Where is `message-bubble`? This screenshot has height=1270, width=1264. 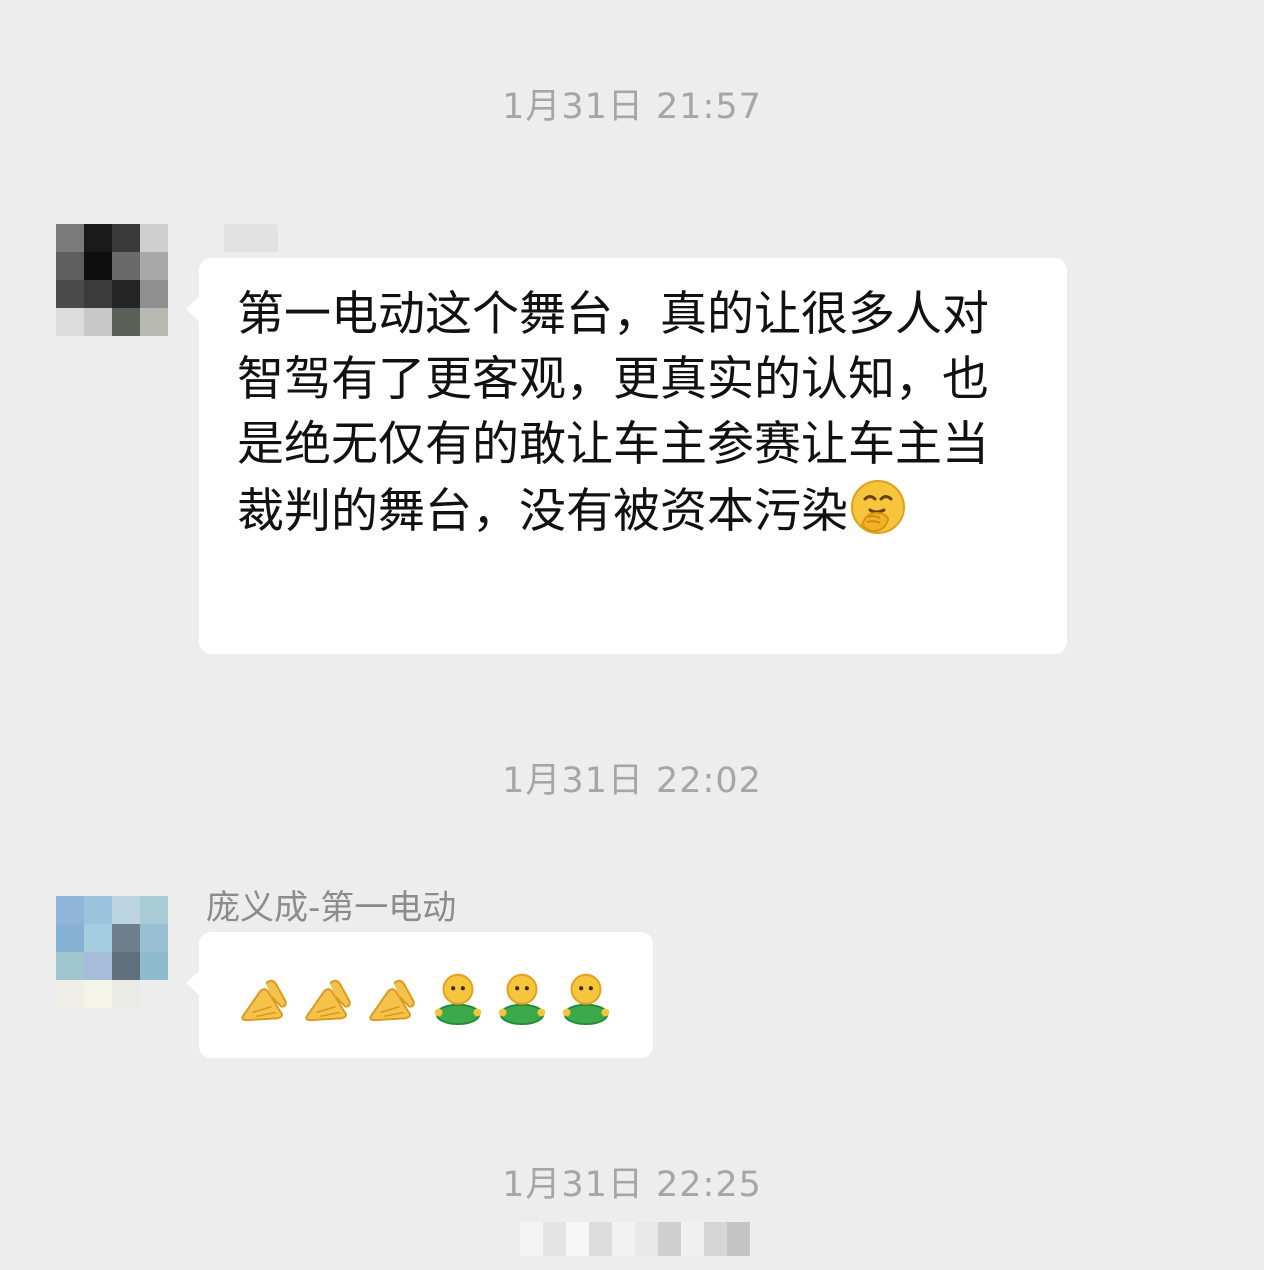 message-bubble is located at coordinates (419, 995).